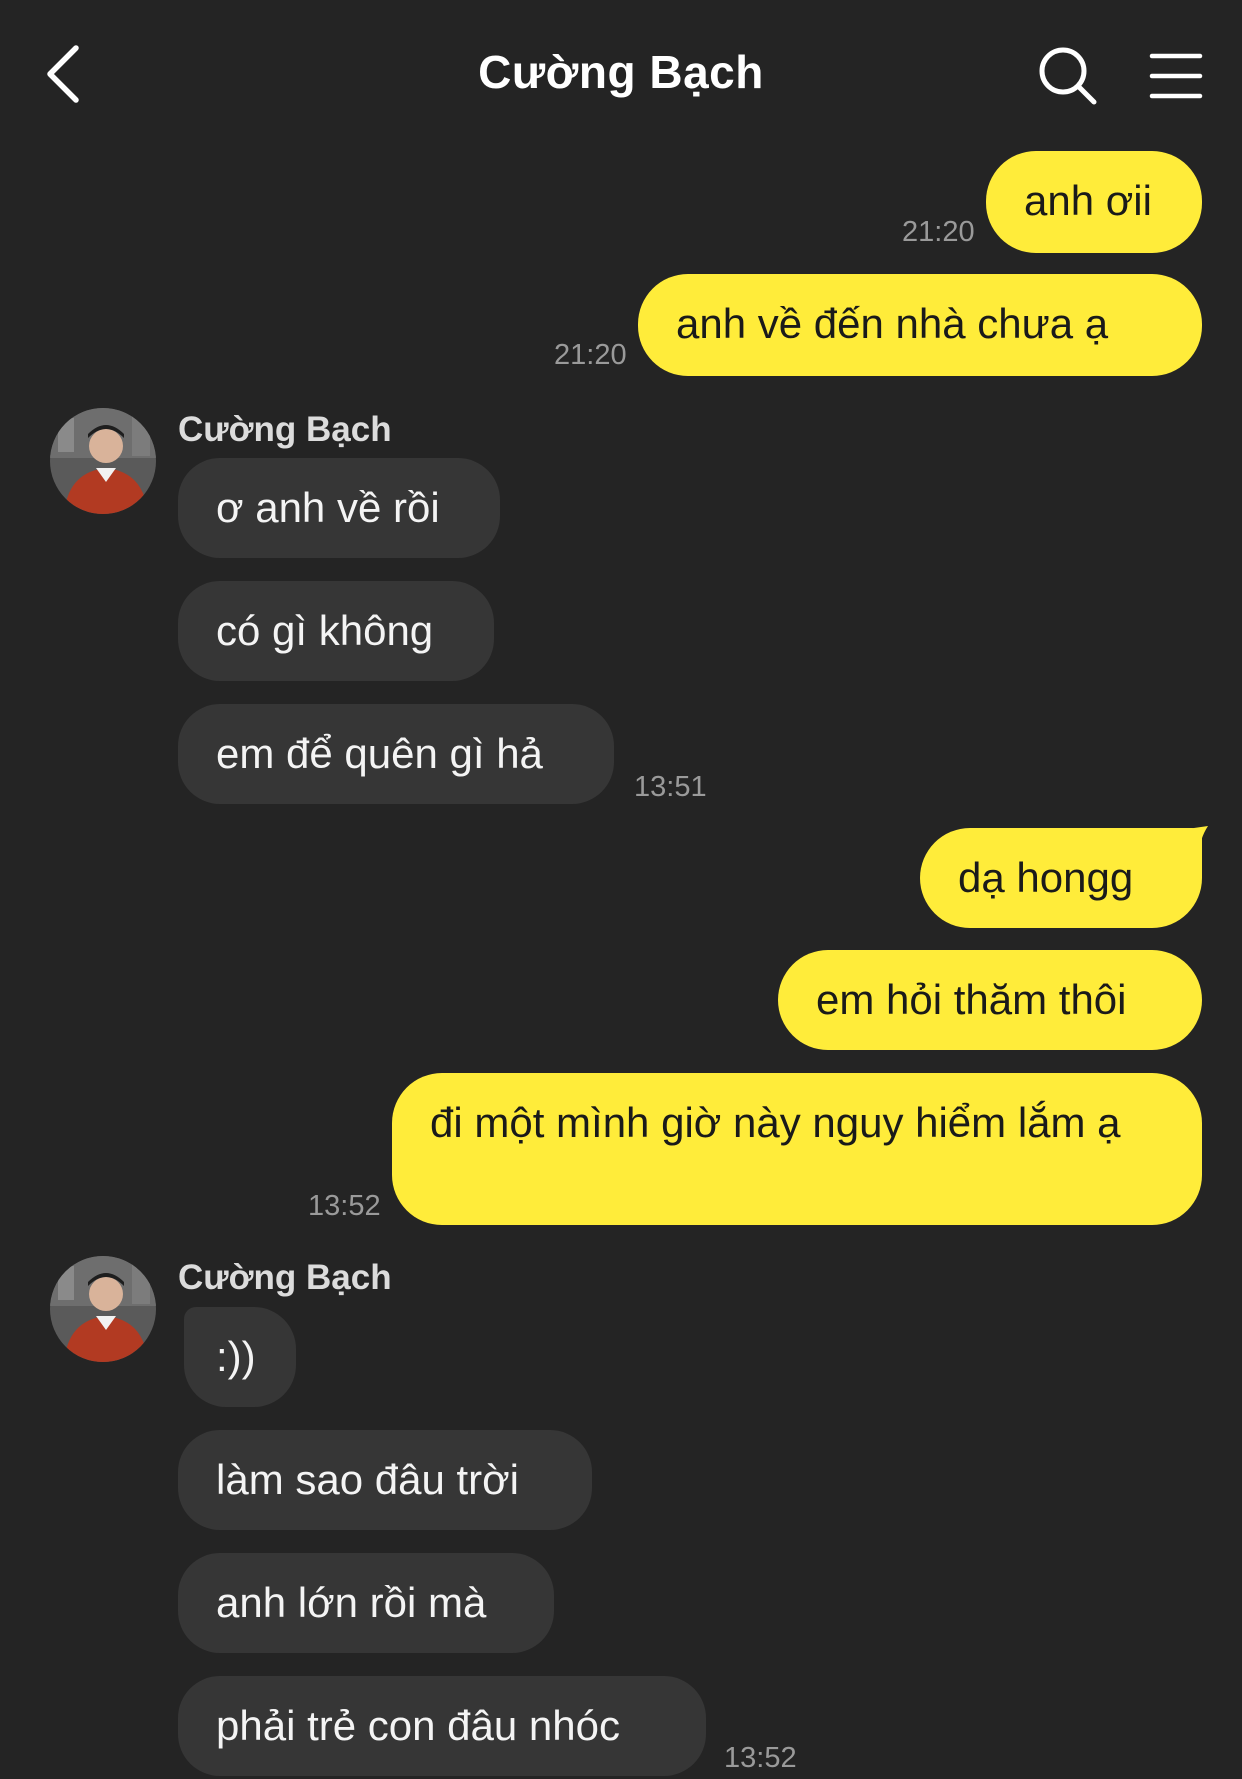 This screenshot has width=1242, height=1779. I want to click on incoming-message: làm sao đâu trời, so click(385, 1480).